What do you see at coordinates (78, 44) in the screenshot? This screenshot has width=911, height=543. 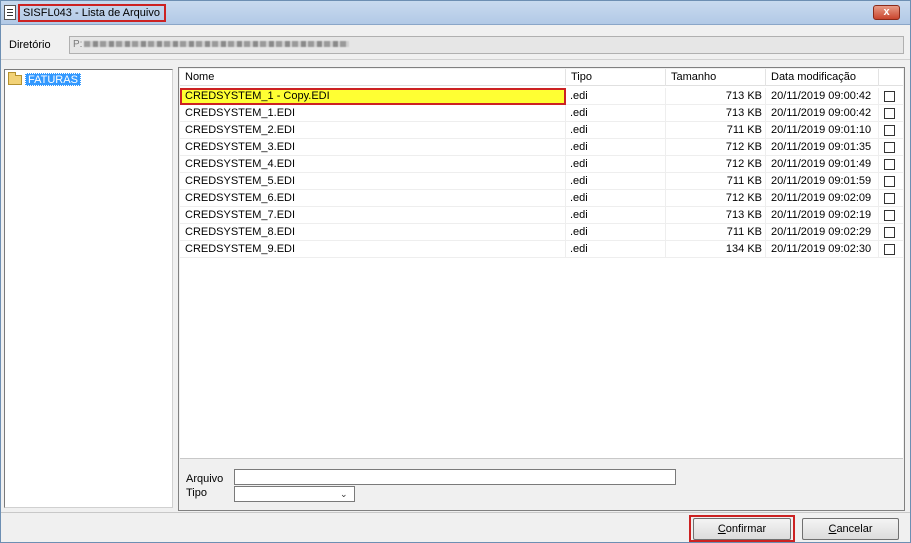 I see `directory-value-prefix: P:` at bounding box center [78, 44].